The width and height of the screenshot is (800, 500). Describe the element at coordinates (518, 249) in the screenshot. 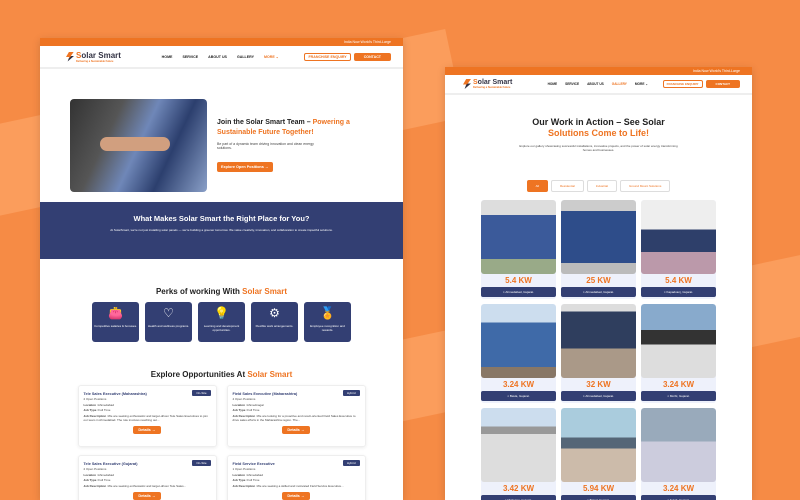

I see `gallery-card: 5.4 KW ⌖ Ahmedabad, Gujarat.` at that location.